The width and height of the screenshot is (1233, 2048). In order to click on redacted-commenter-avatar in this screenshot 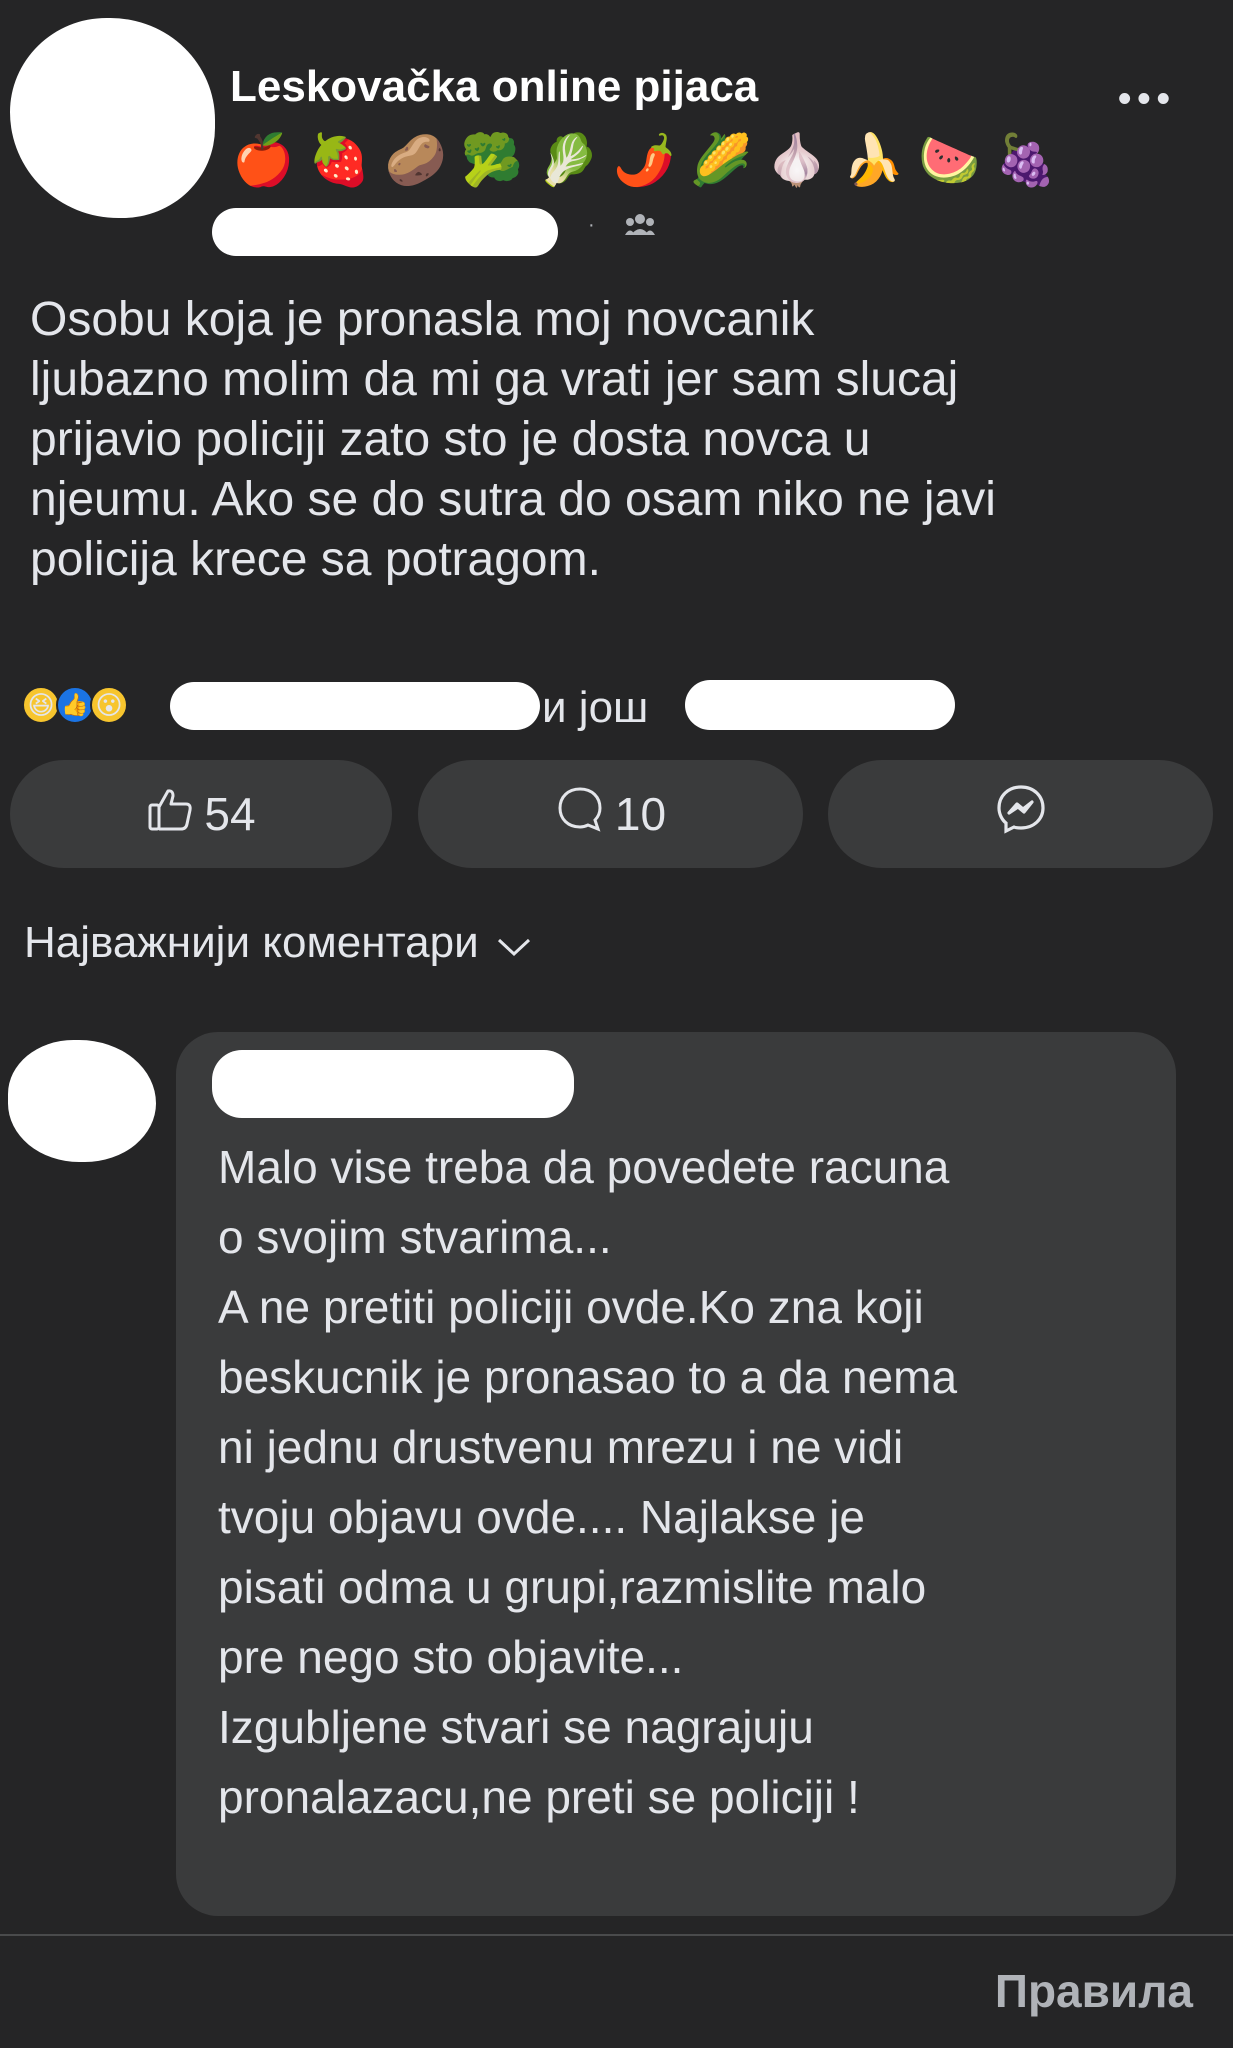, I will do `click(82, 1101)`.